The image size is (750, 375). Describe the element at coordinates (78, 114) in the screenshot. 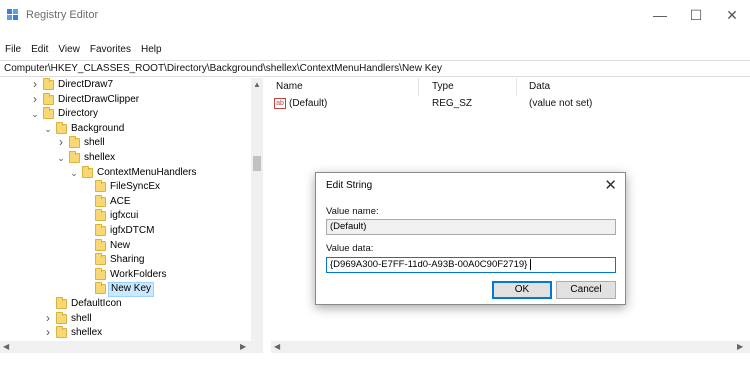

I see `tree-node-label: Directory` at that location.